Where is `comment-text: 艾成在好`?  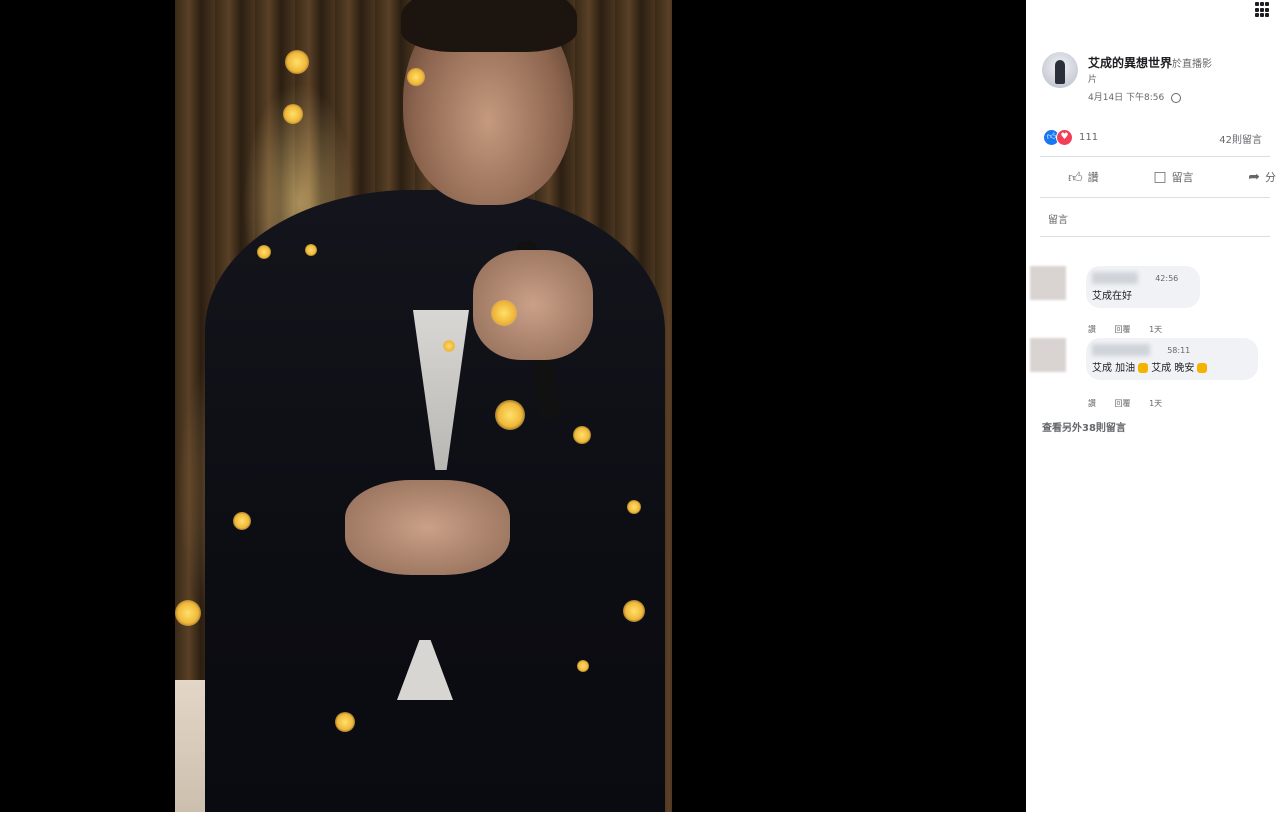
comment-text: 艾成在好 is located at coordinates (1112, 296).